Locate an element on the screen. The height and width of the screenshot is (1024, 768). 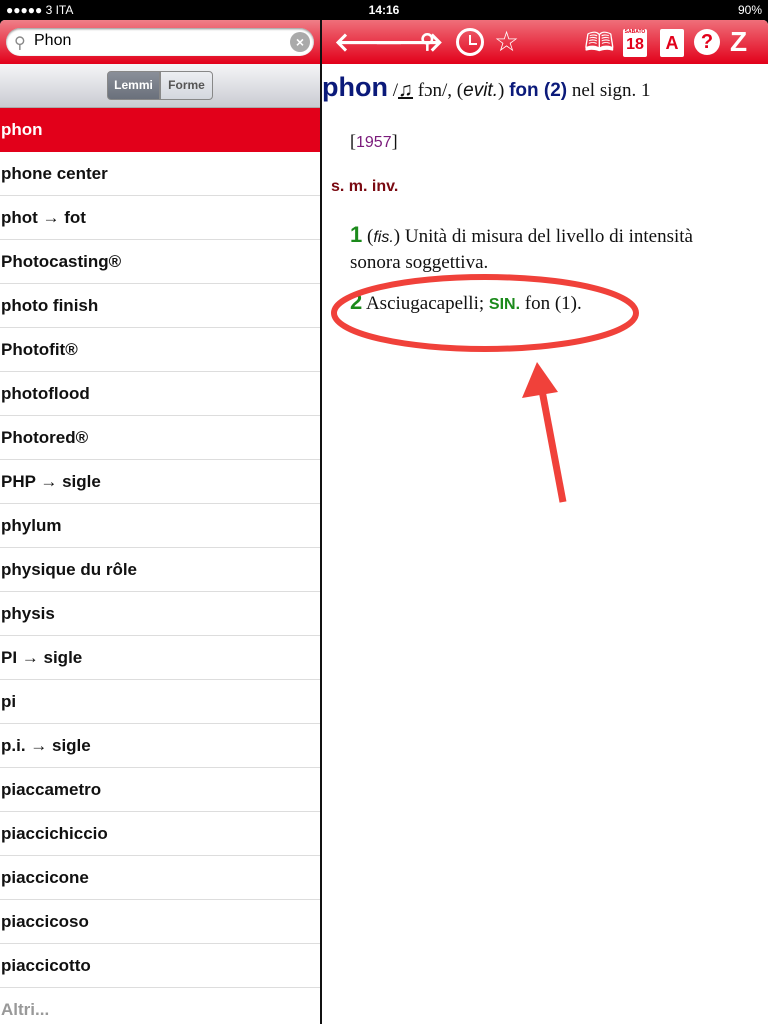
list-item: phone center is located at coordinates (160, 174).